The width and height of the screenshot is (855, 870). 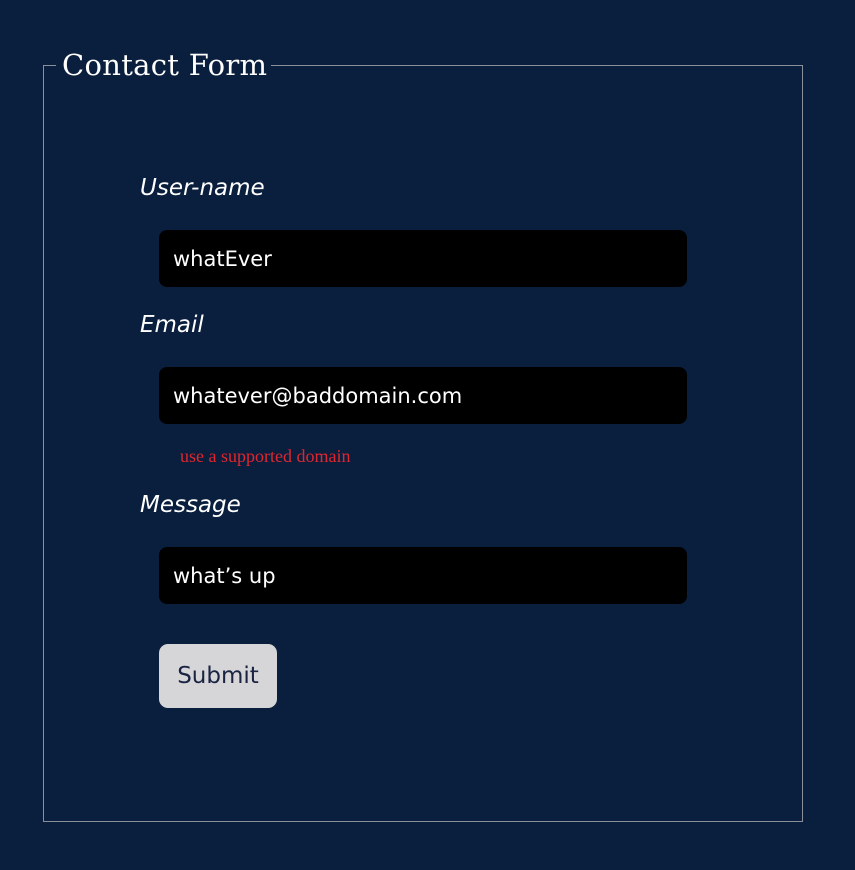 I want to click on message-label: Message, so click(x=190, y=505).